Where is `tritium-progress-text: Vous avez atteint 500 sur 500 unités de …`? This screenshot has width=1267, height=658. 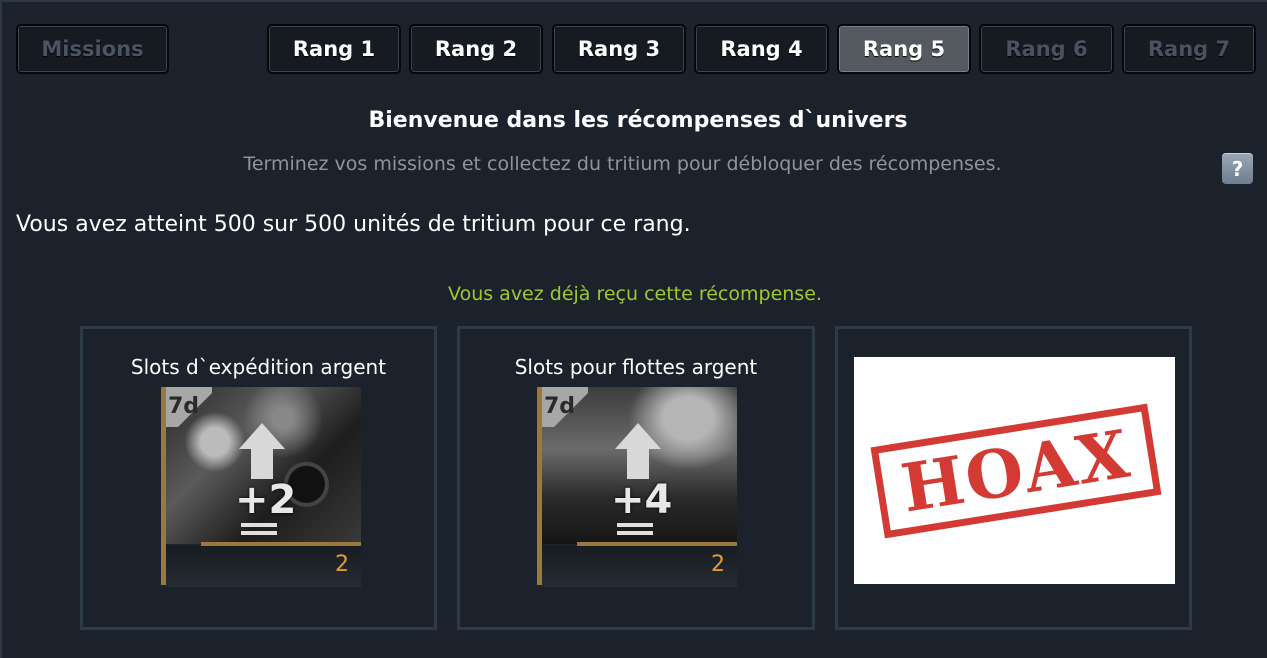 tritium-progress-text: Vous avez atteint 500 sur 500 unités de … is located at coordinates (353, 224).